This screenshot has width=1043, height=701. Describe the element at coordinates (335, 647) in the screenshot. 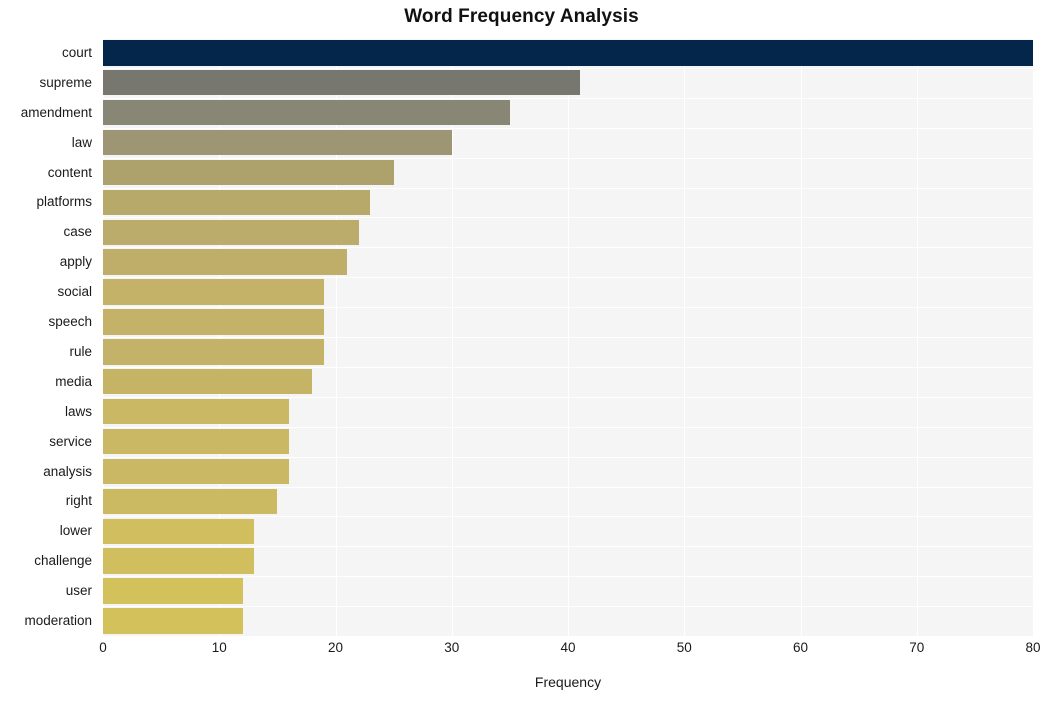

I see `x-tick-label-20: 20` at that location.